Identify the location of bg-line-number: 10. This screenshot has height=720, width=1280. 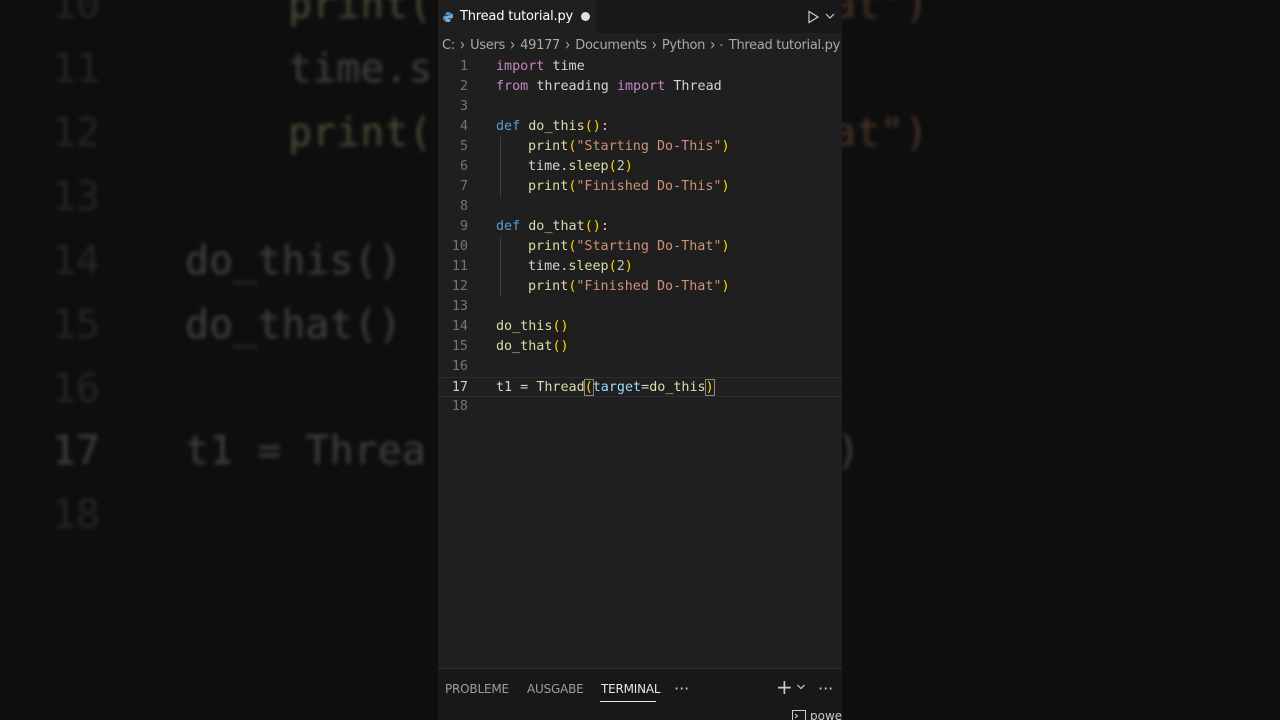
(75, 14).